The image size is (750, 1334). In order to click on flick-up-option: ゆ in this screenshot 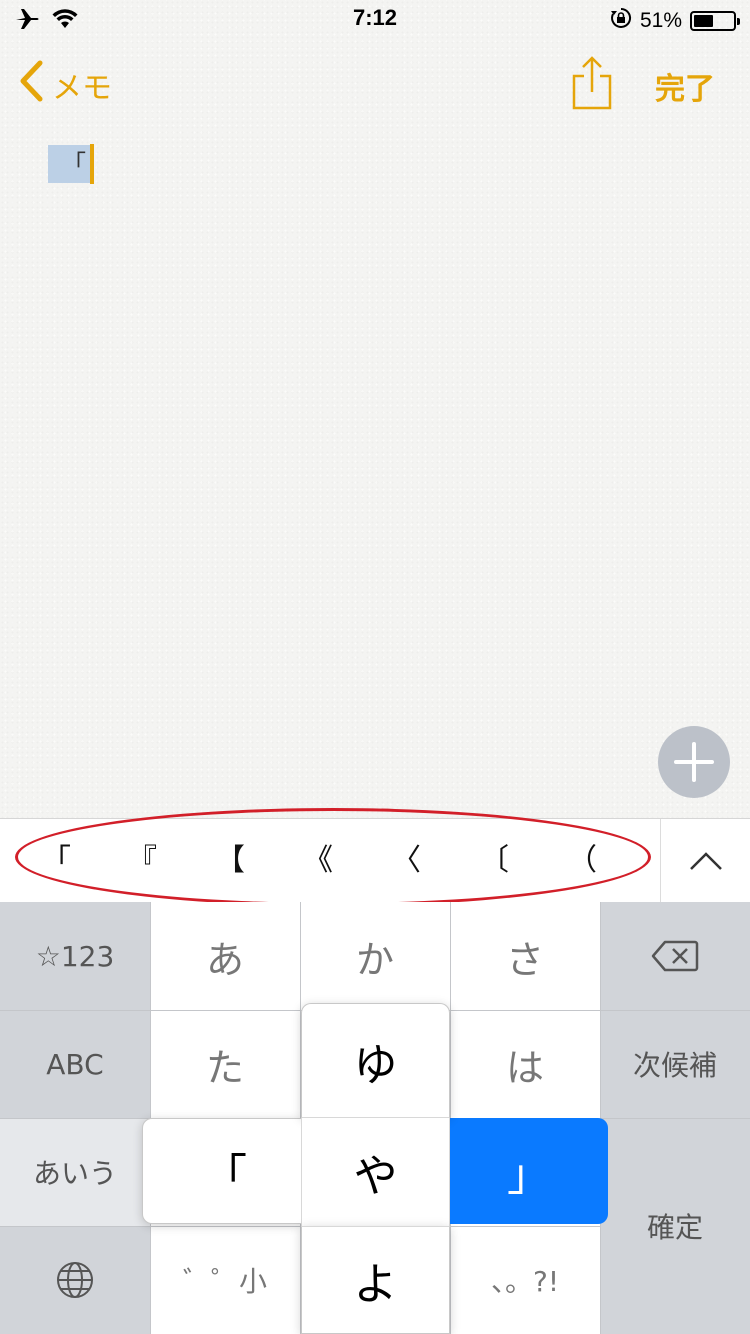, I will do `click(375, 1060)`.